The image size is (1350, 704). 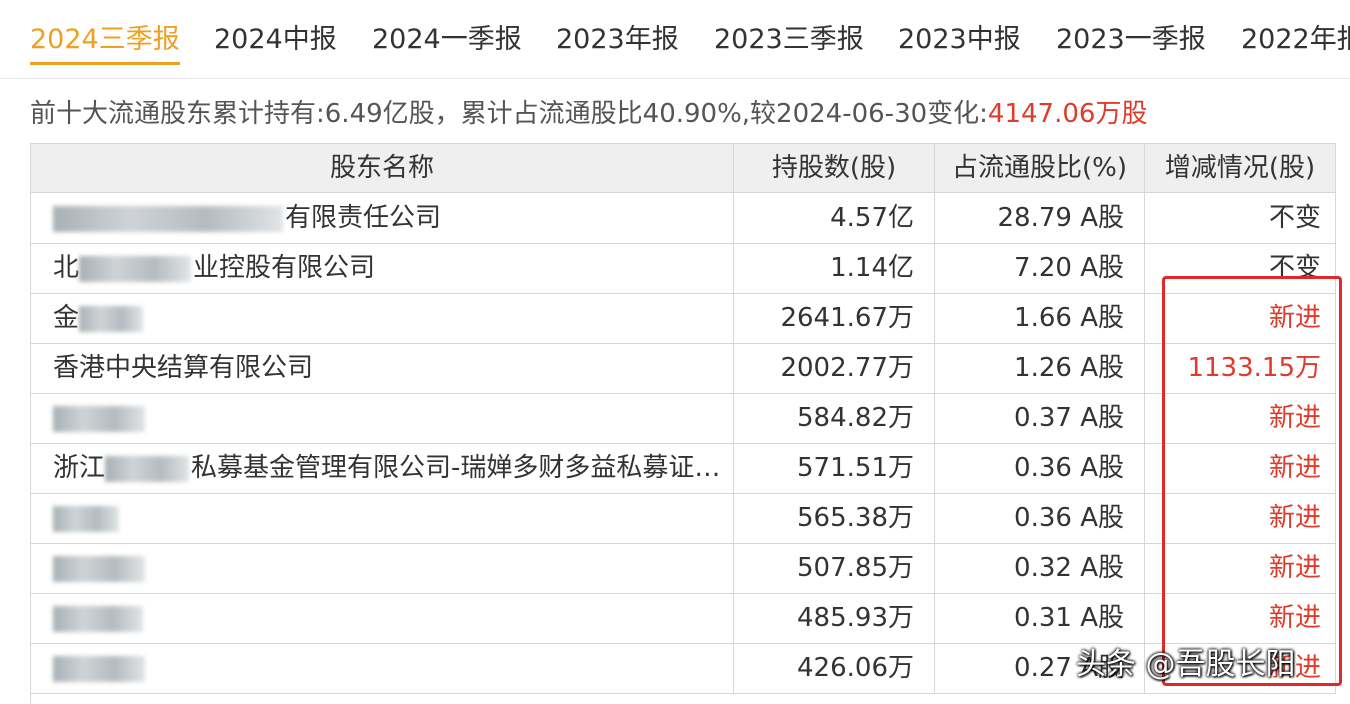 What do you see at coordinates (1040, 368) in the screenshot?
I see `ratio-cell: 1.26 A股` at bounding box center [1040, 368].